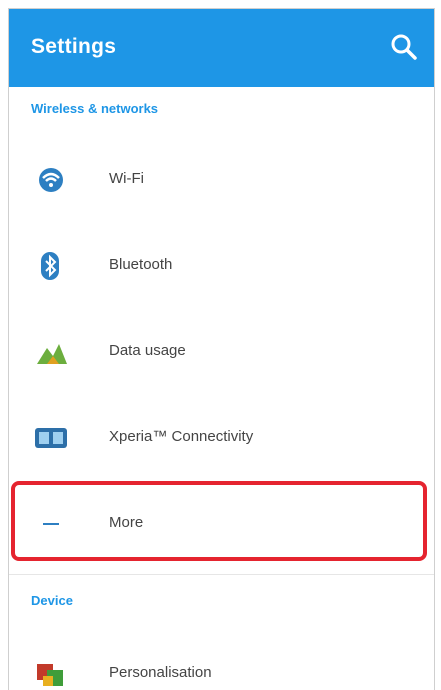  I want to click on xperia-connectivity-icon, so click(51, 438).